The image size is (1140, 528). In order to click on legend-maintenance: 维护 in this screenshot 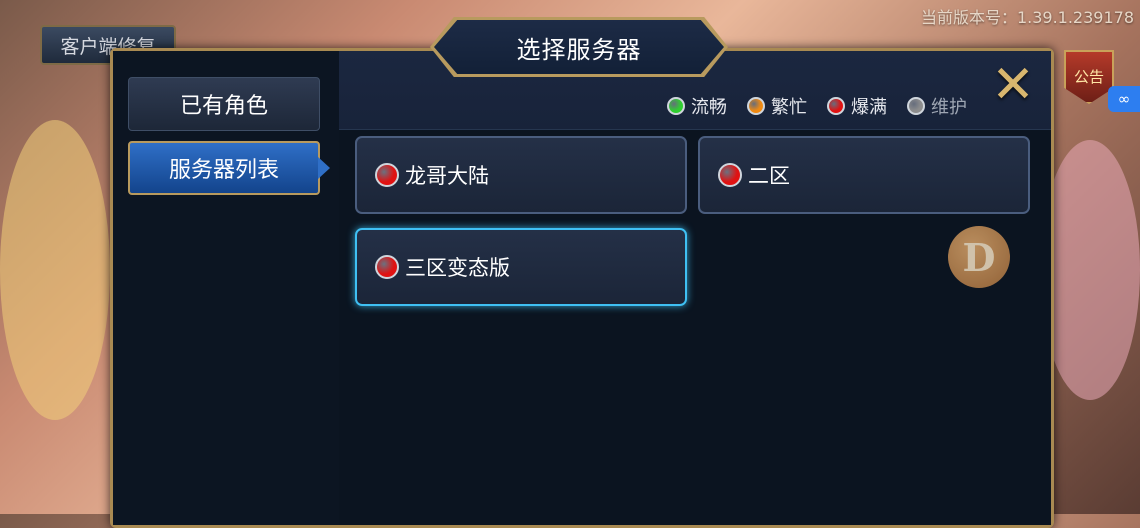, I will do `click(937, 106)`.